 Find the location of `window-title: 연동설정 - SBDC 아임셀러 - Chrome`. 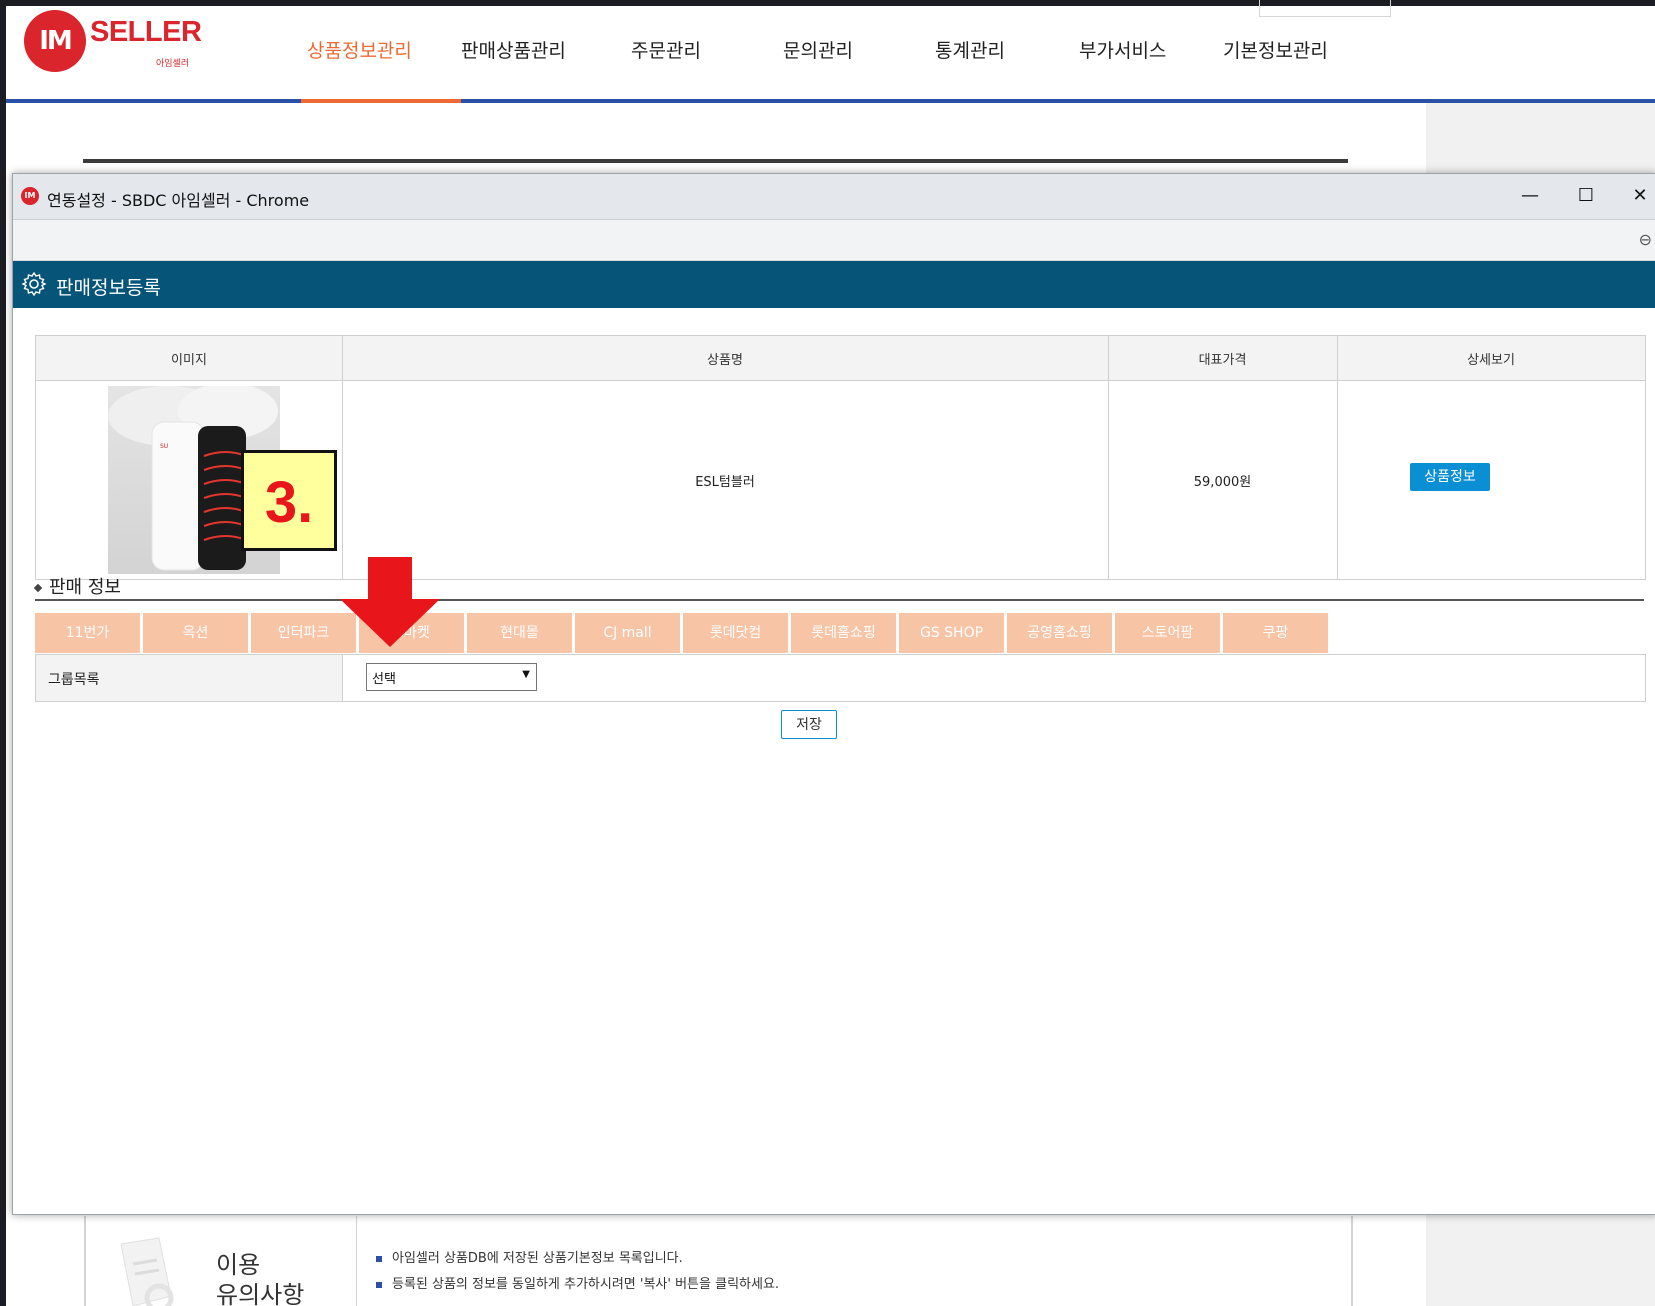

window-title: 연동설정 - SBDC 아임셀러 - Chrome is located at coordinates (178, 200).